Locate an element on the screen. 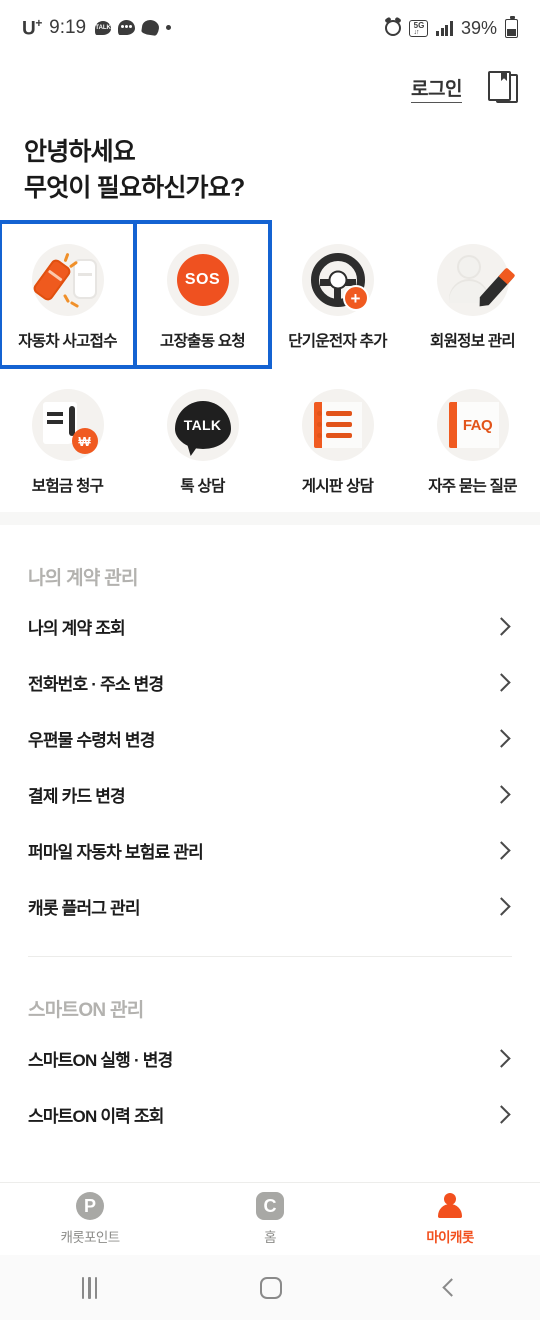 The height and width of the screenshot is (1320, 540). sos-badge-label: SOS is located at coordinates (202, 280).